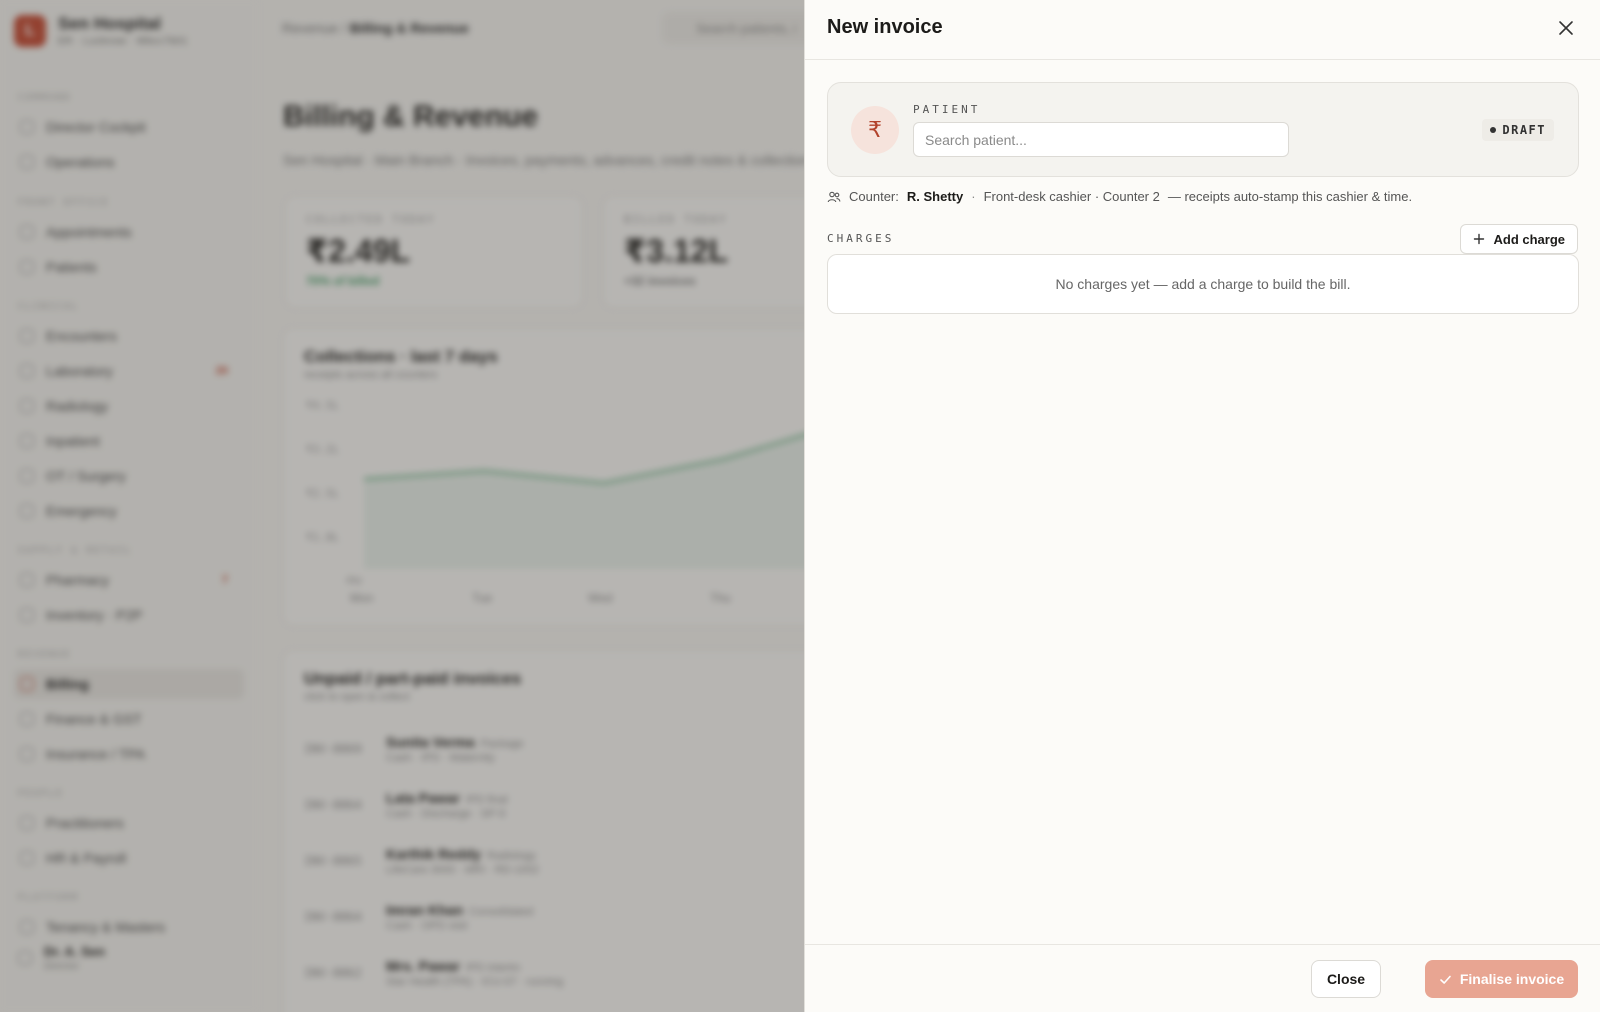 The height and width of the screenshot is (1012, 1600). I want to click on drawer-title: New invoice, so click(885, 27).